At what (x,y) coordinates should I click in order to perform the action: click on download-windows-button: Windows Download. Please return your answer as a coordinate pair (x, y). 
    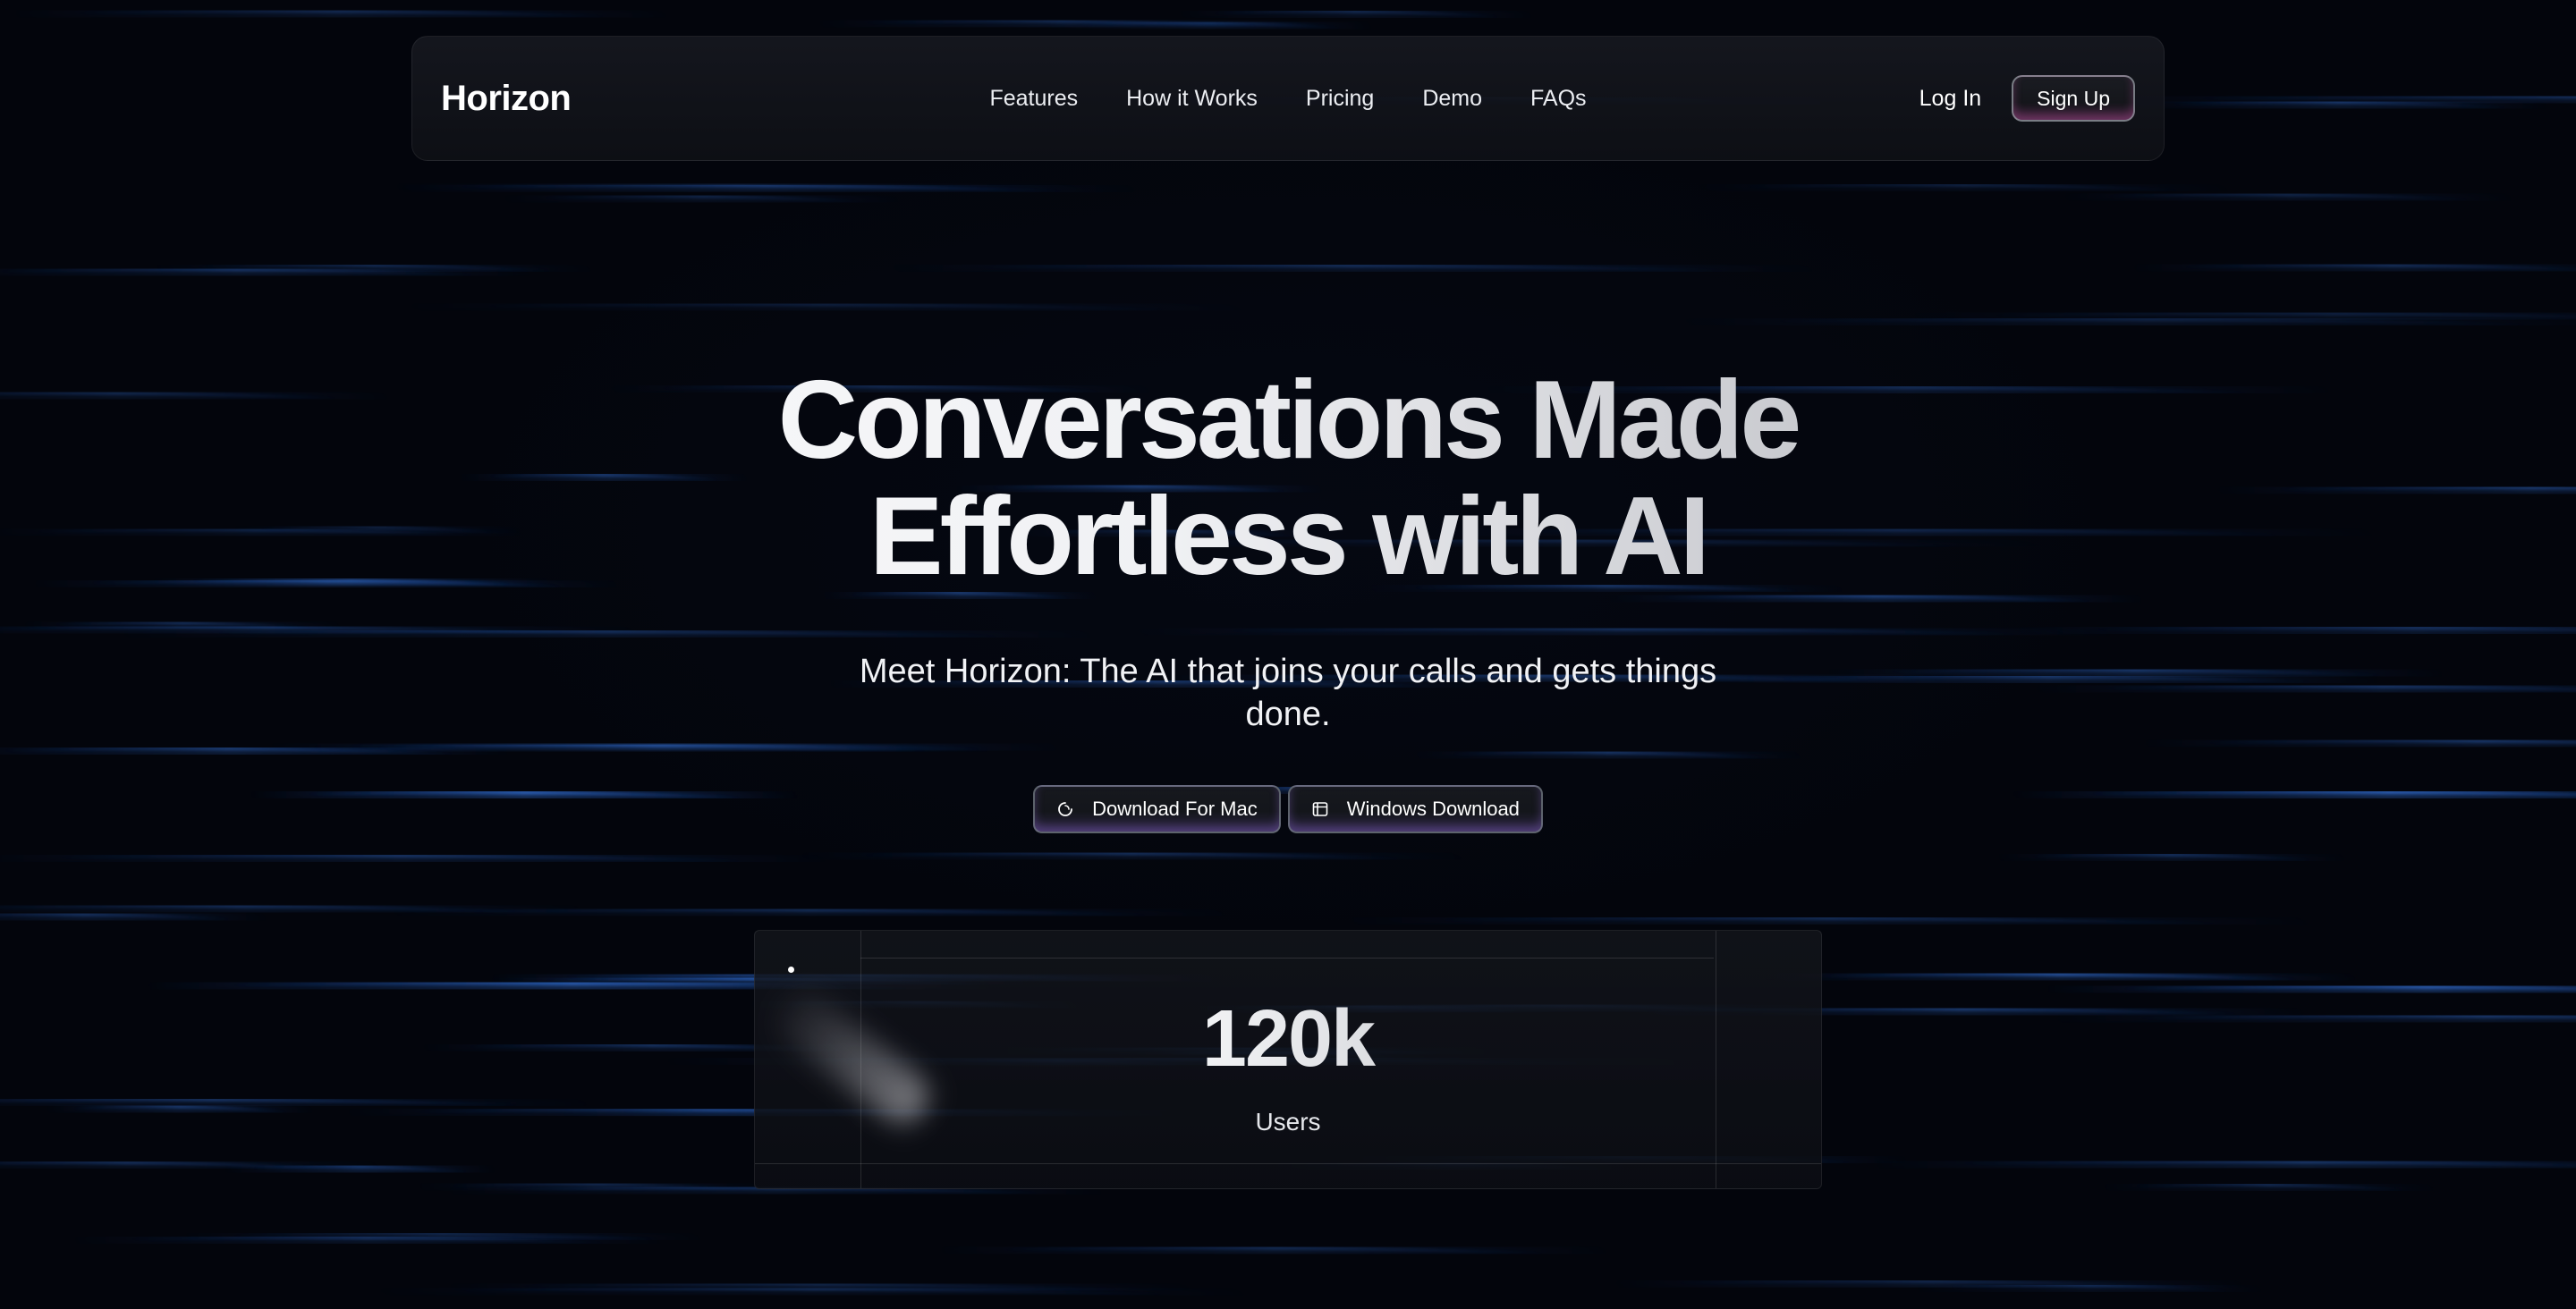
    Looking at the image, I should click on (1415, 809).